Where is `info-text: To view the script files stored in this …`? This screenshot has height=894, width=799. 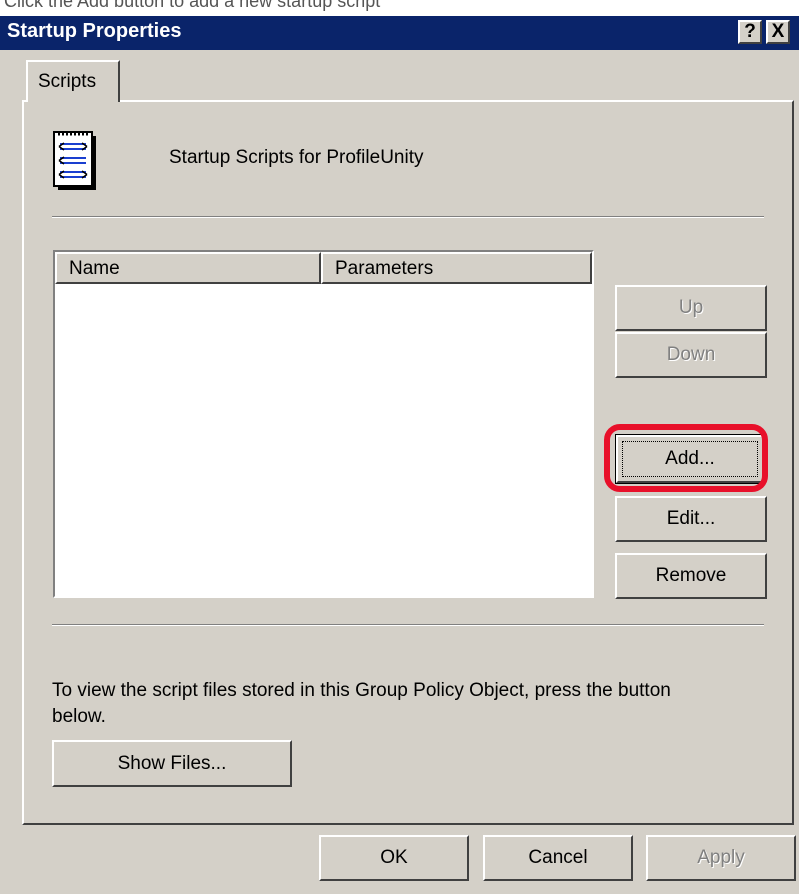 info-text: To view the script files stored in this … is located at coordinates (361, 703).